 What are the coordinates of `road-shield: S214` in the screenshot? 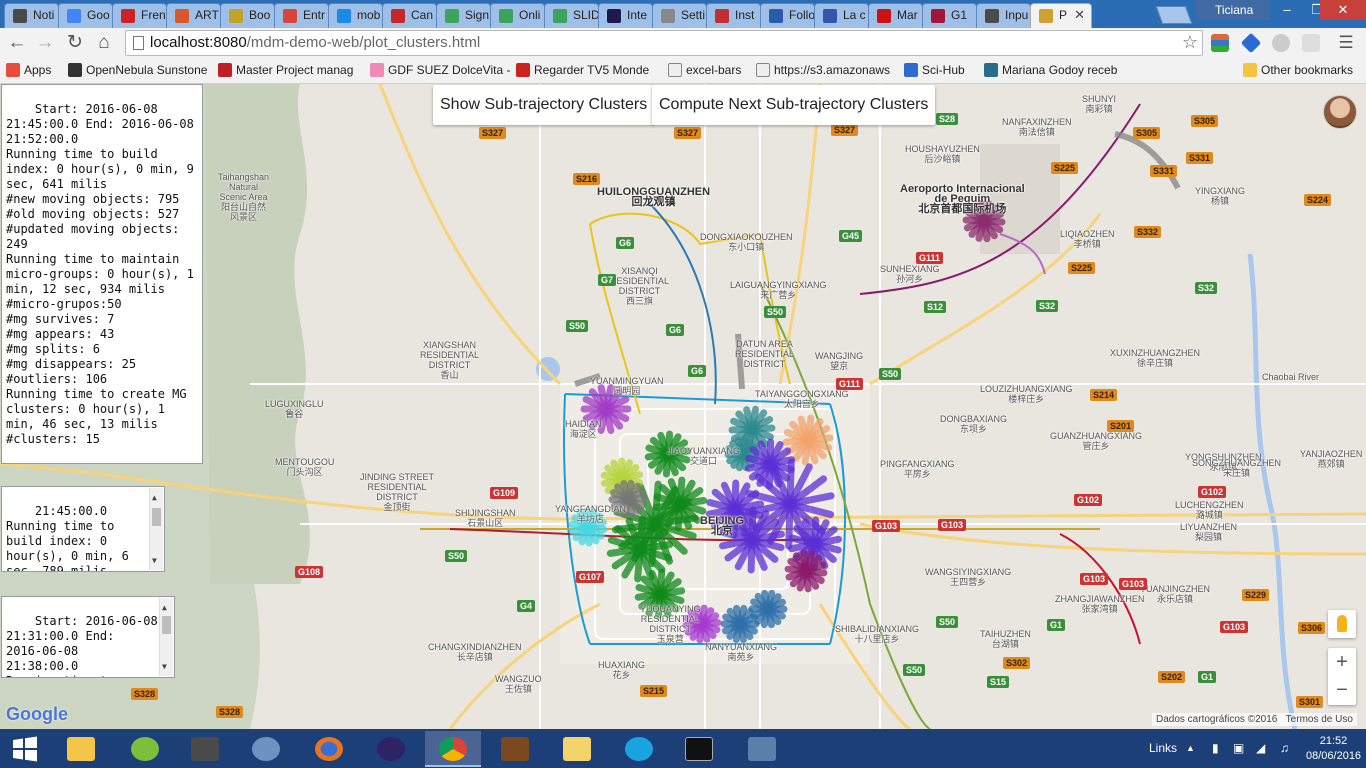 It's located at (1104, 395).